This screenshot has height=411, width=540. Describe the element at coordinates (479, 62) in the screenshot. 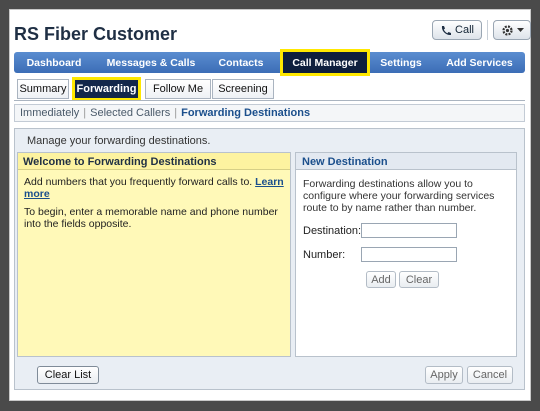

I see `nav-add-services: Add Services` at that location.